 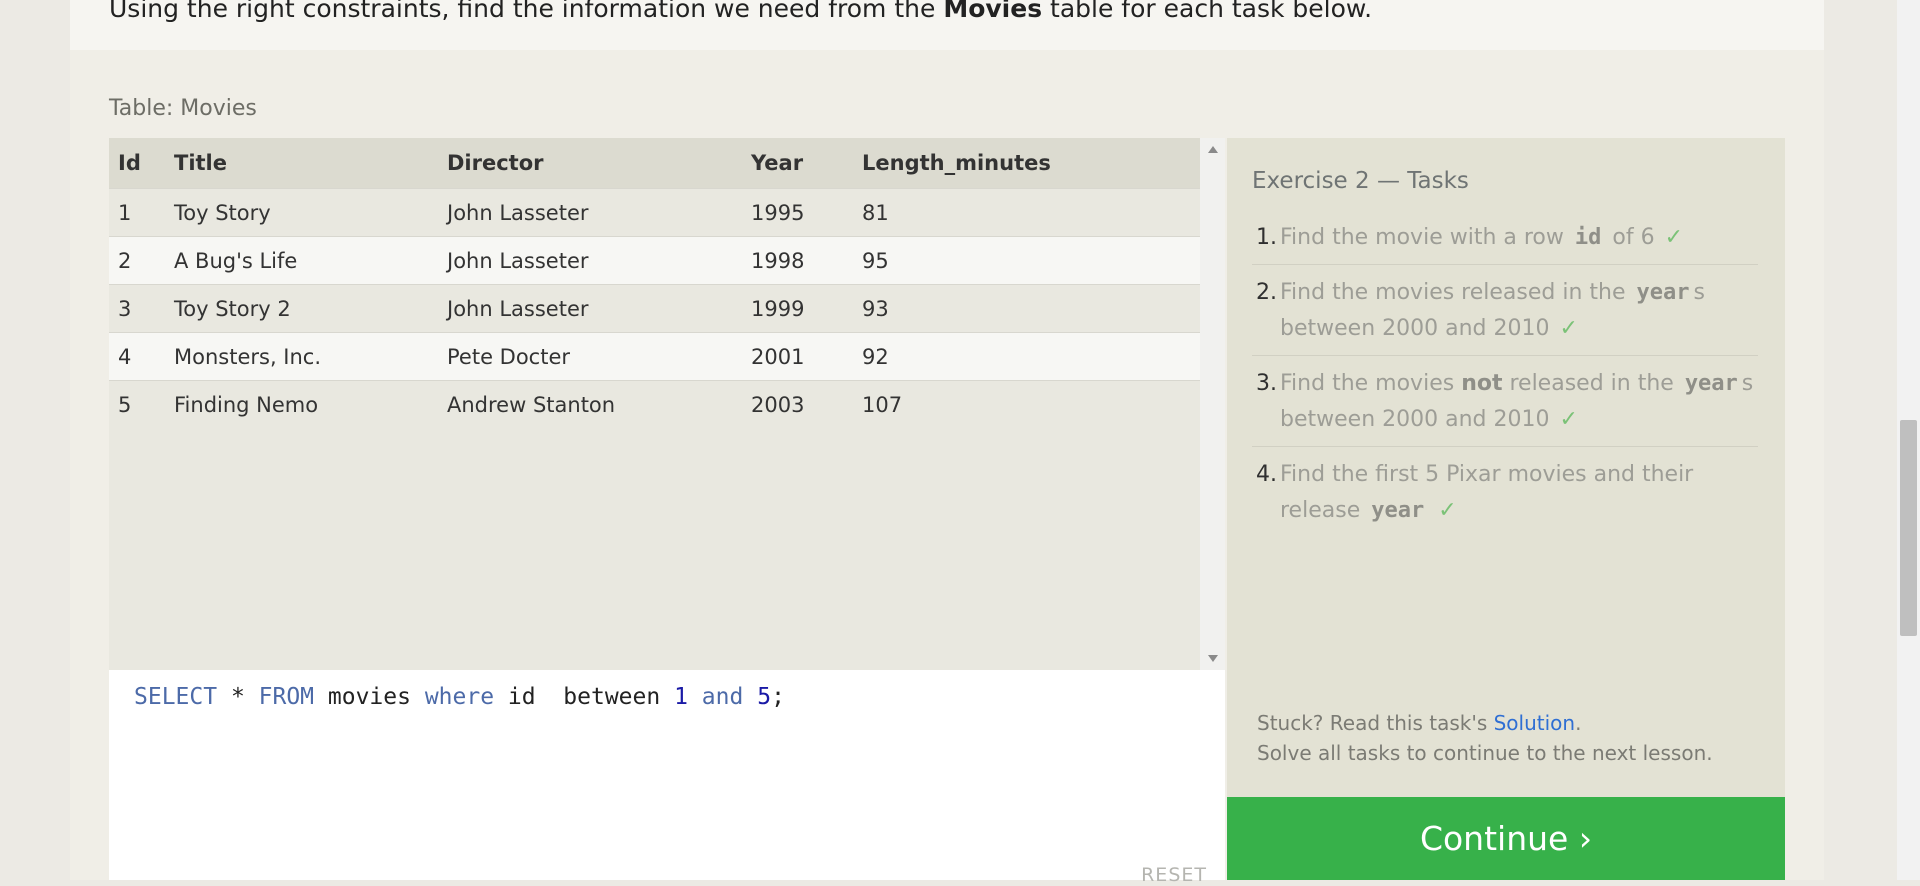 I want to click on page-scrollbar, so click(x=1908, y=440).